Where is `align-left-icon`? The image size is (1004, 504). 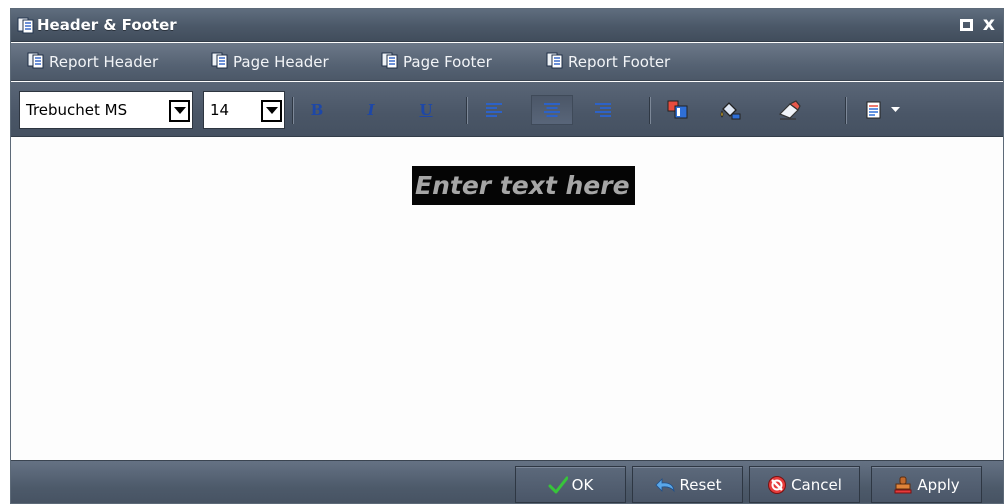
align-left-icon is located at coordinates (494, 110).